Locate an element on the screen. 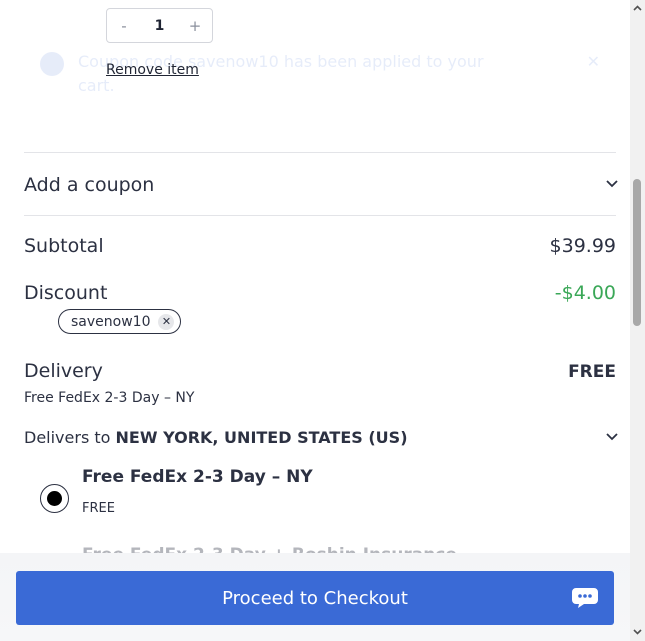 This screenshot has height=641, width=645. scroll-up-arrow-icon is located at coordinates (637, 8).